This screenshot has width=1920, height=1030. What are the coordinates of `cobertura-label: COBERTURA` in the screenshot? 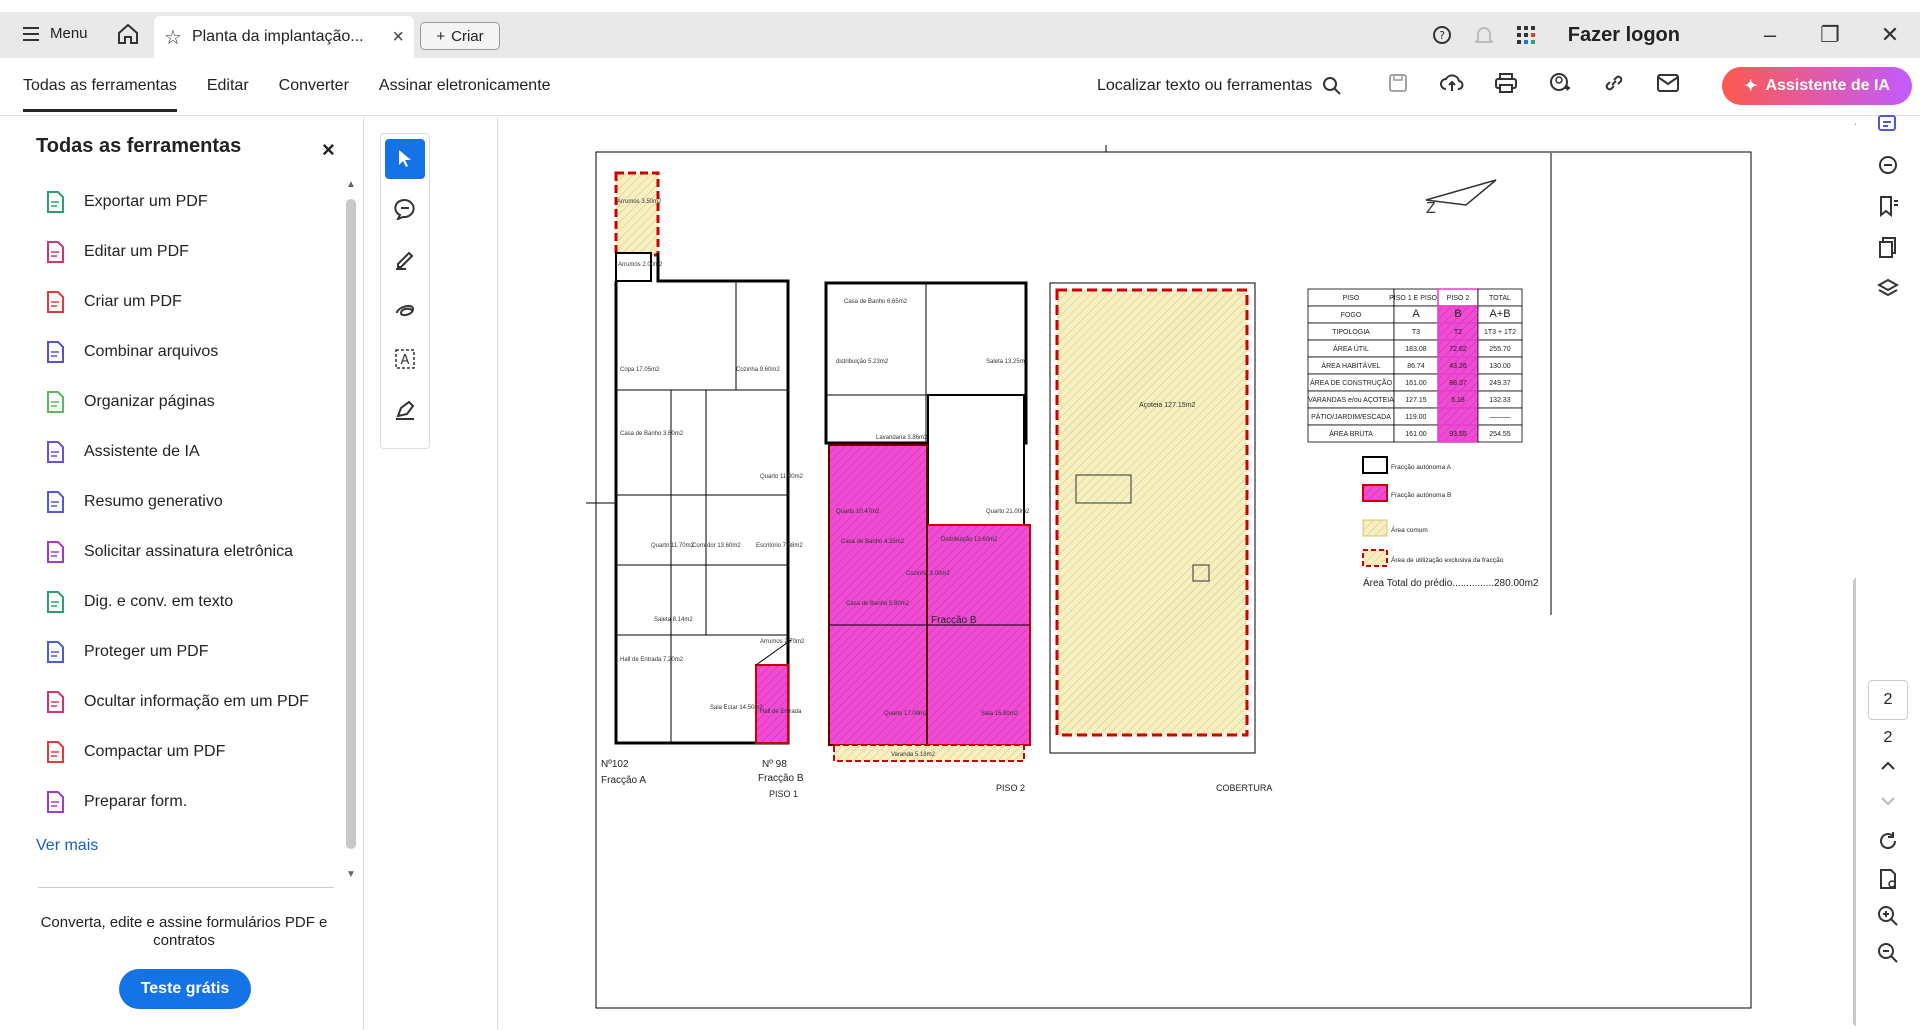 It's located at (1244, 788).